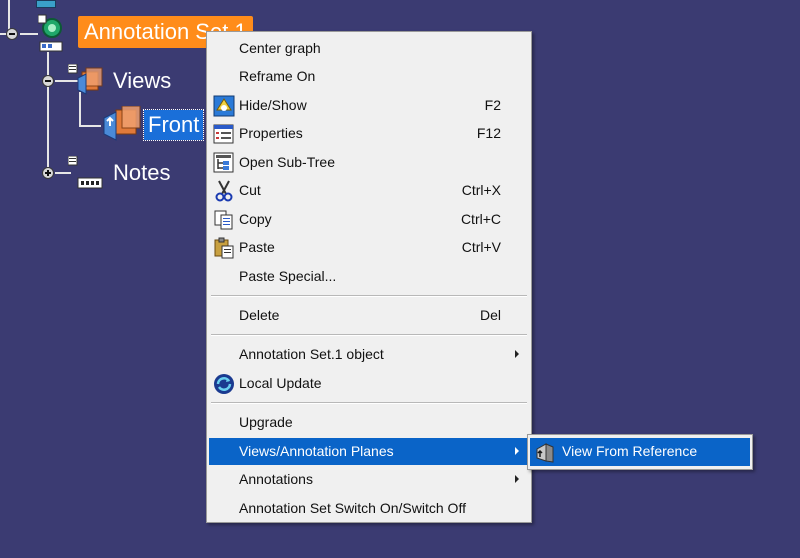 The height and width of the screenshot is (558, 800). What do you see at coordinates (224, 163) in the screenshot?
I see `sub-tree-icon` at bounding box center [224, 163].